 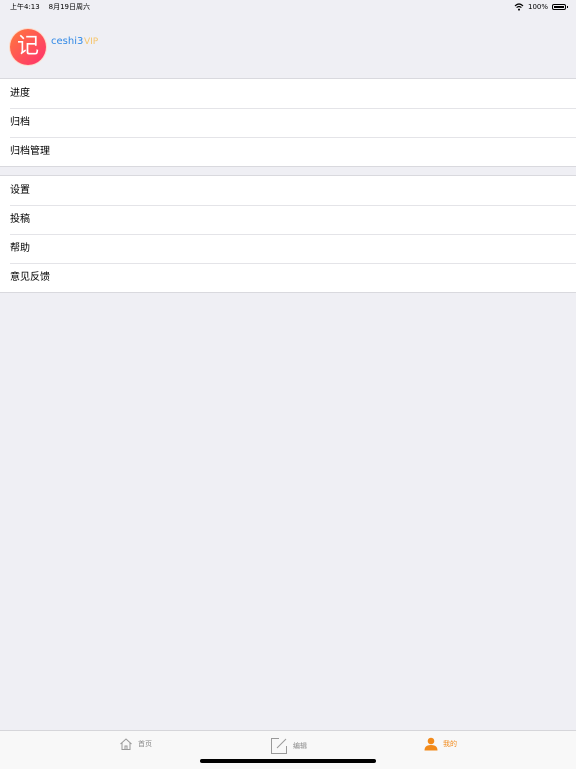 What do you see at coordinates (25, 7) in the screenshot?
I see `status-time: 上午4:13` at bounding box center [25, 7].